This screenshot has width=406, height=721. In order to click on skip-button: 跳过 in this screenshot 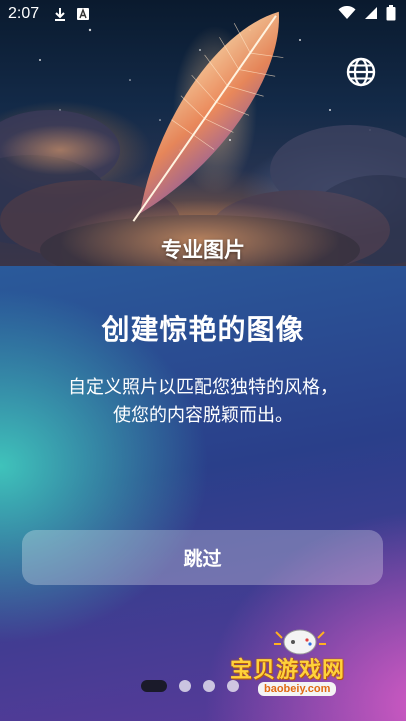, I will do `click(202, 557)`.